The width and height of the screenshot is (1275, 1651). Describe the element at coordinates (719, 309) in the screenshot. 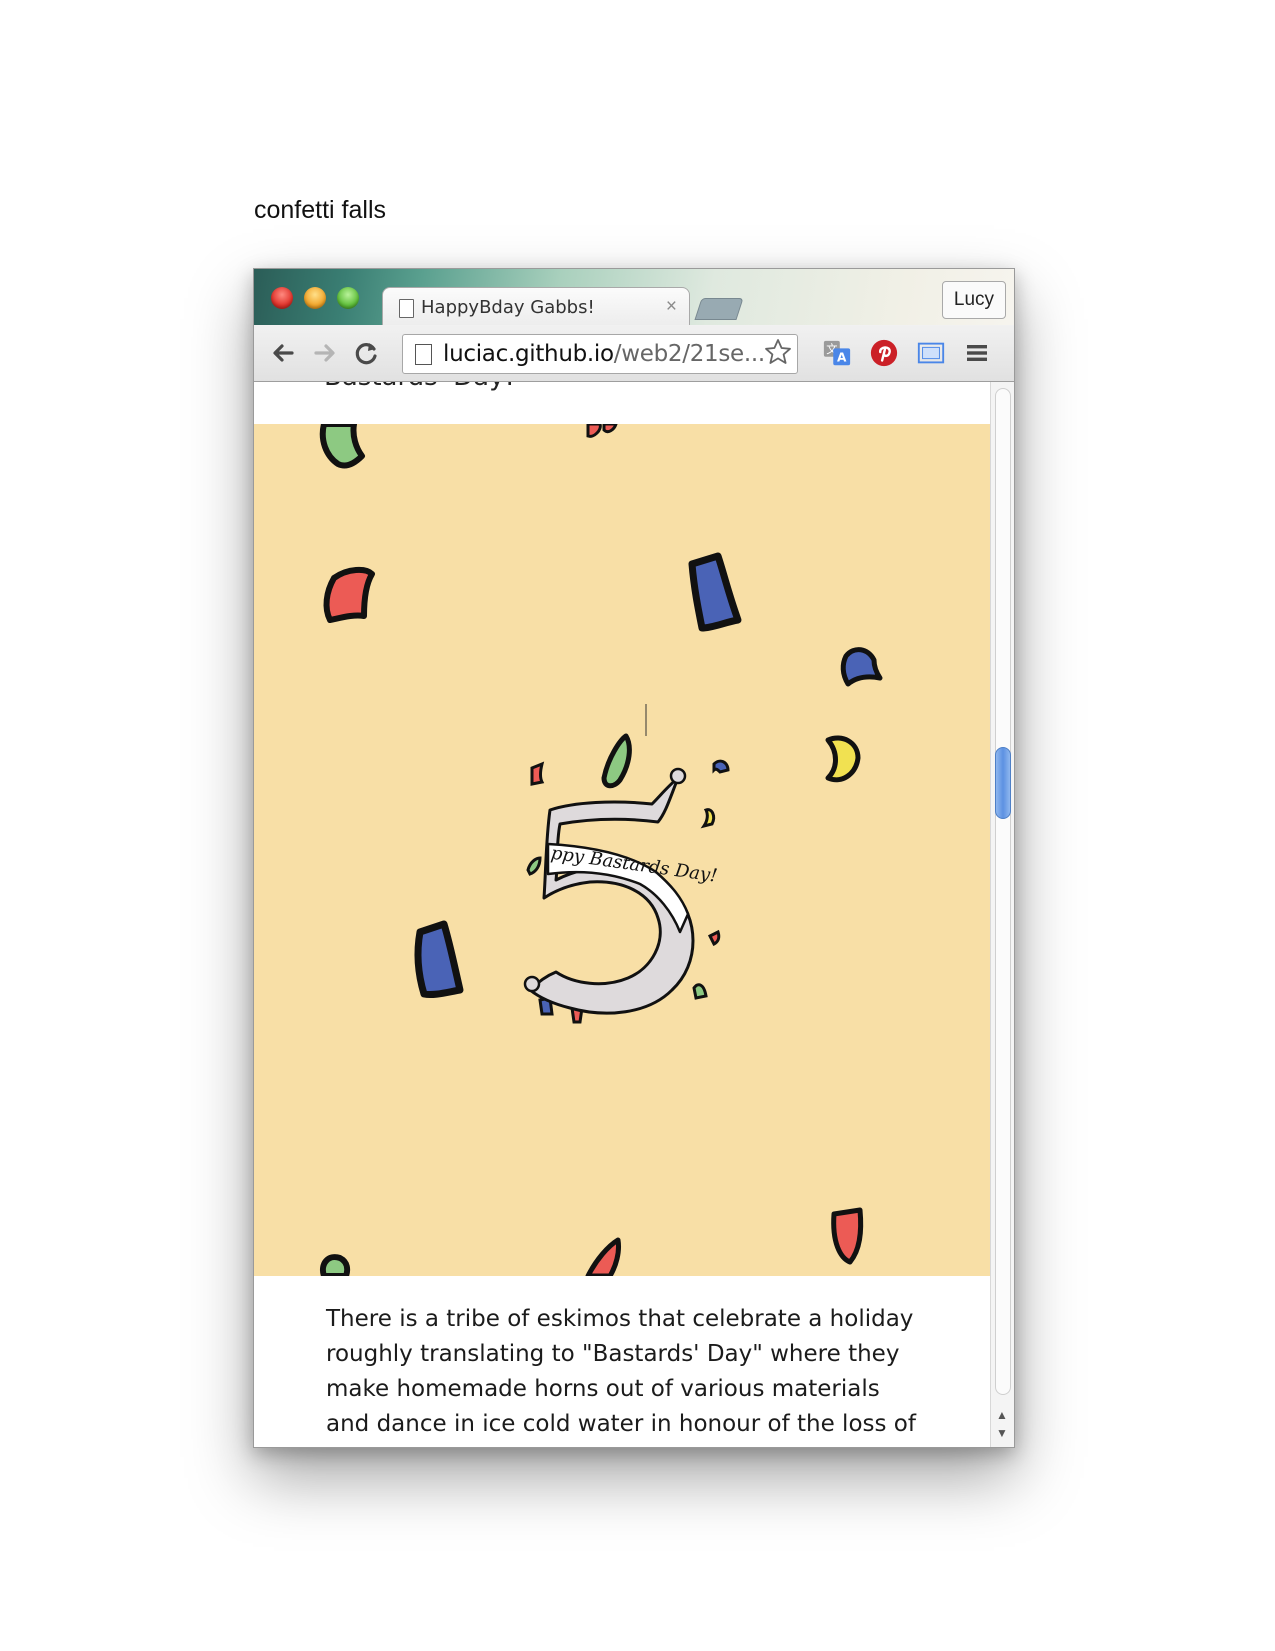

I see `new-tab-button` at that location.